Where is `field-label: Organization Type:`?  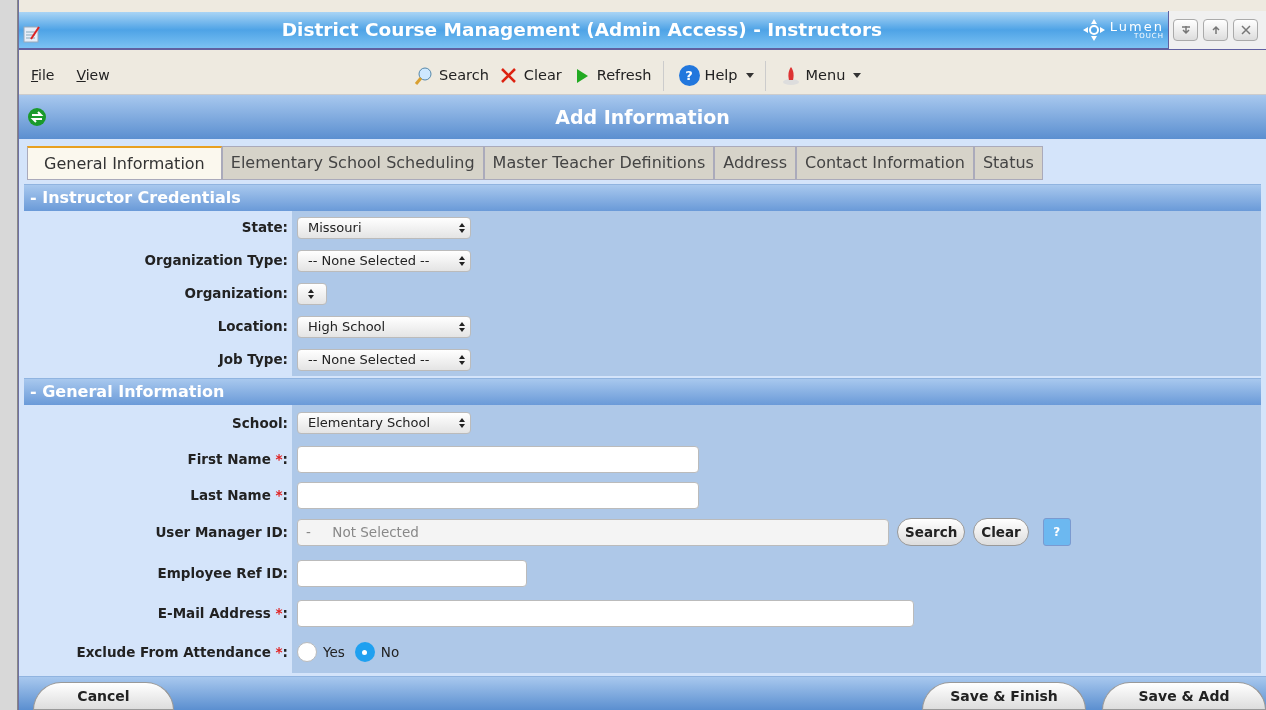 field-label: Organization Type: is located at coordinates (216, 261).